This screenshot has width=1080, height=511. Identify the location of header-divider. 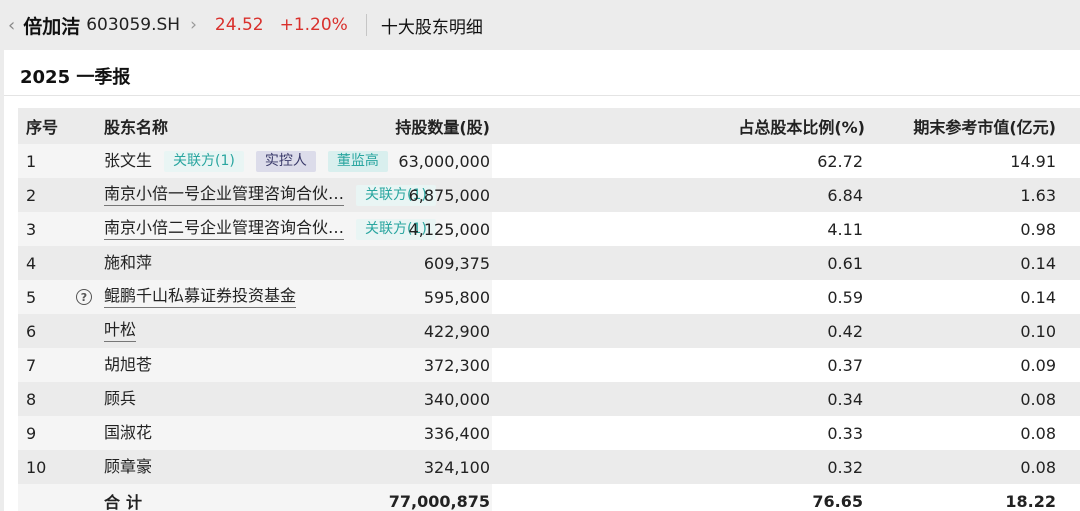
(366, 25).